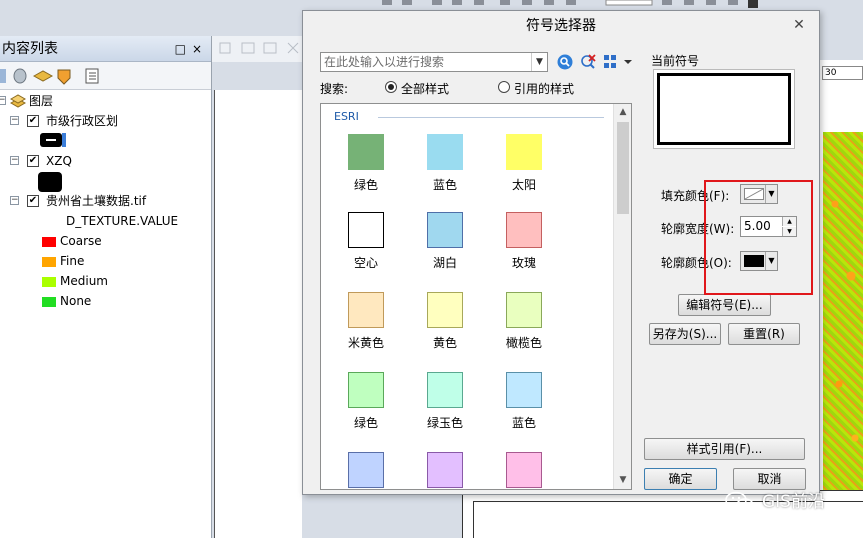  I want to click on gallery-group-header: ESRI, so click(346, 116).